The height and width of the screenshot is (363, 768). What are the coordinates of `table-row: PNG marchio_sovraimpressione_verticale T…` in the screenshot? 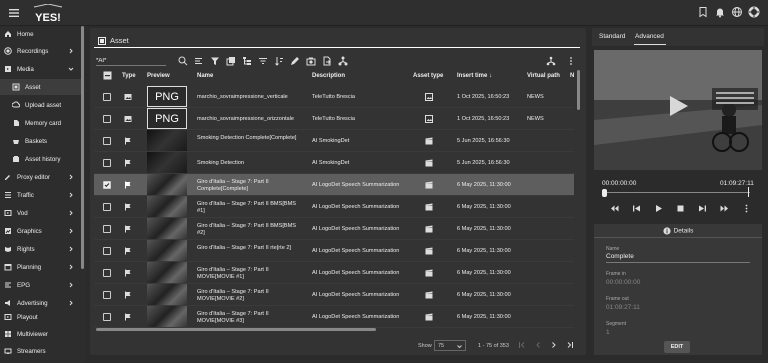 It's located at (334, 97).